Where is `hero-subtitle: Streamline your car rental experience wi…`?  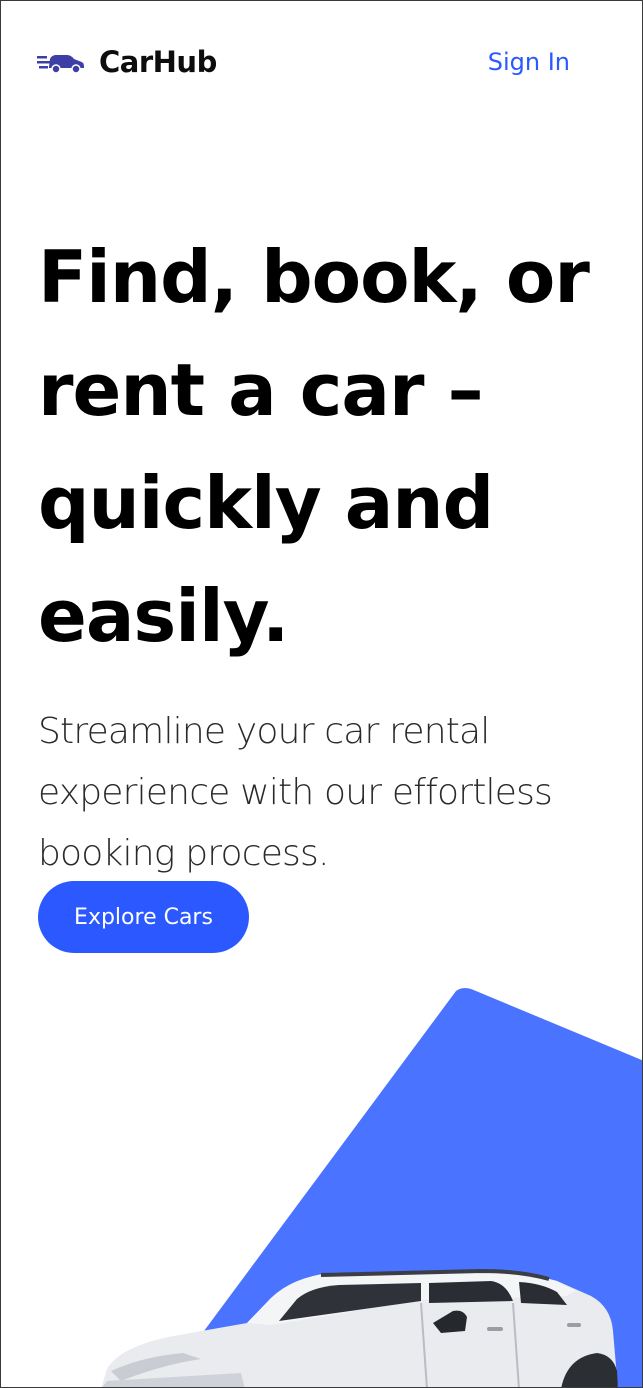 hero-subtitle: Streamline your car rental experience wi… is located at coordinates (295, 792).